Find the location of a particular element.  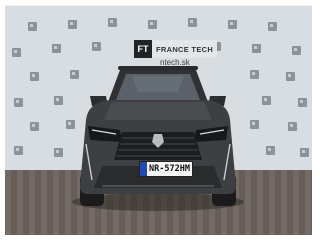

roof-rails is located at coordinates (158, 68).